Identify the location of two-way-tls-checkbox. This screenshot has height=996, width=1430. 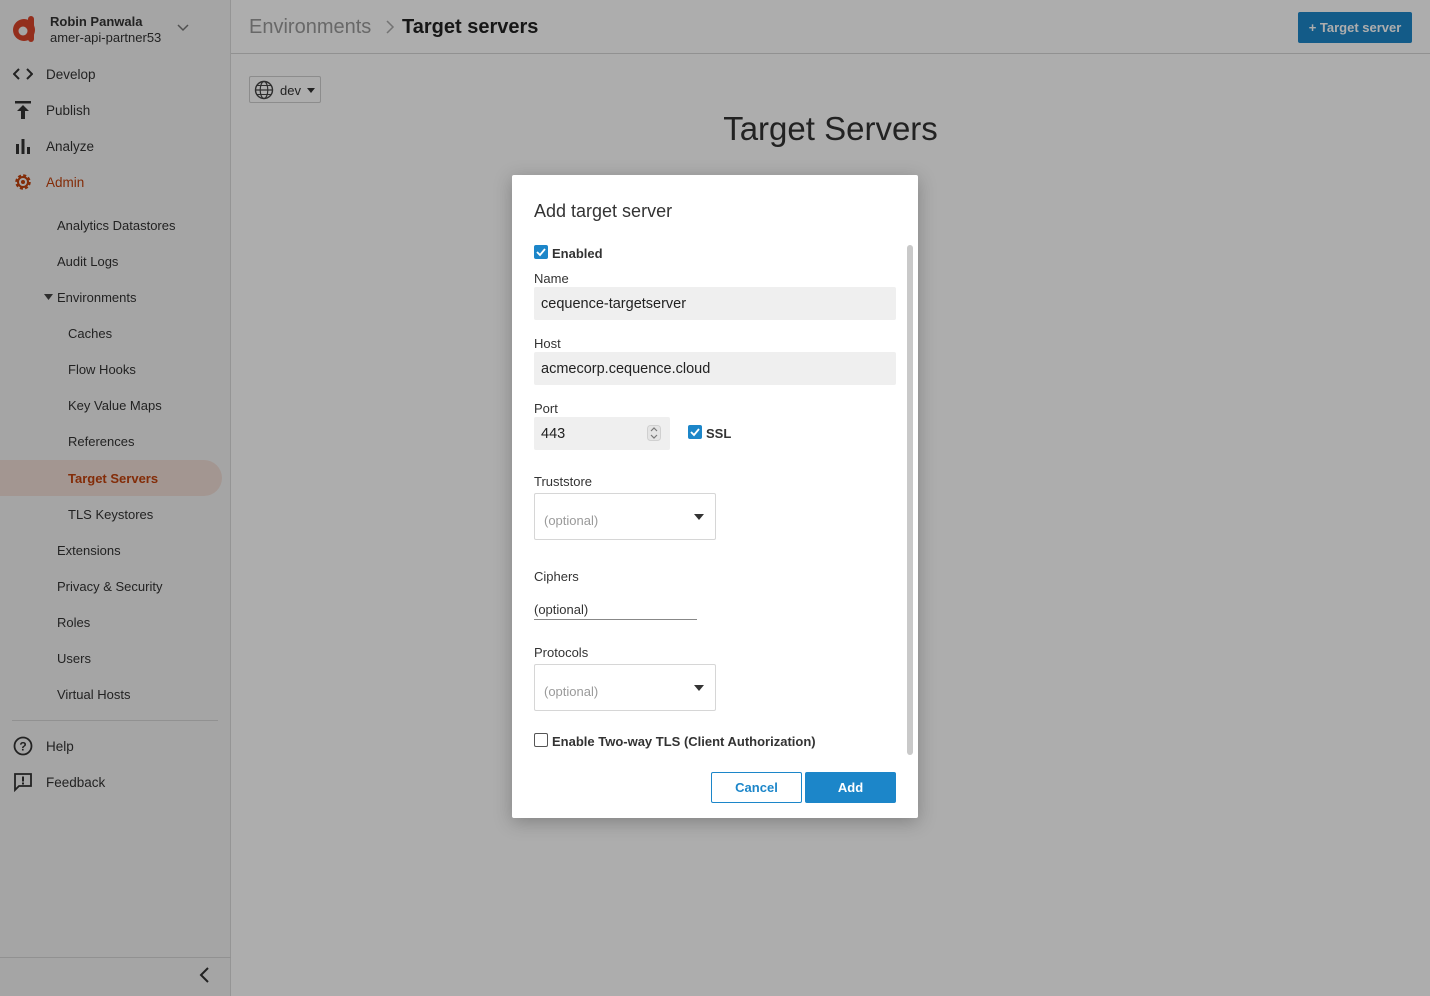
(541, 740).